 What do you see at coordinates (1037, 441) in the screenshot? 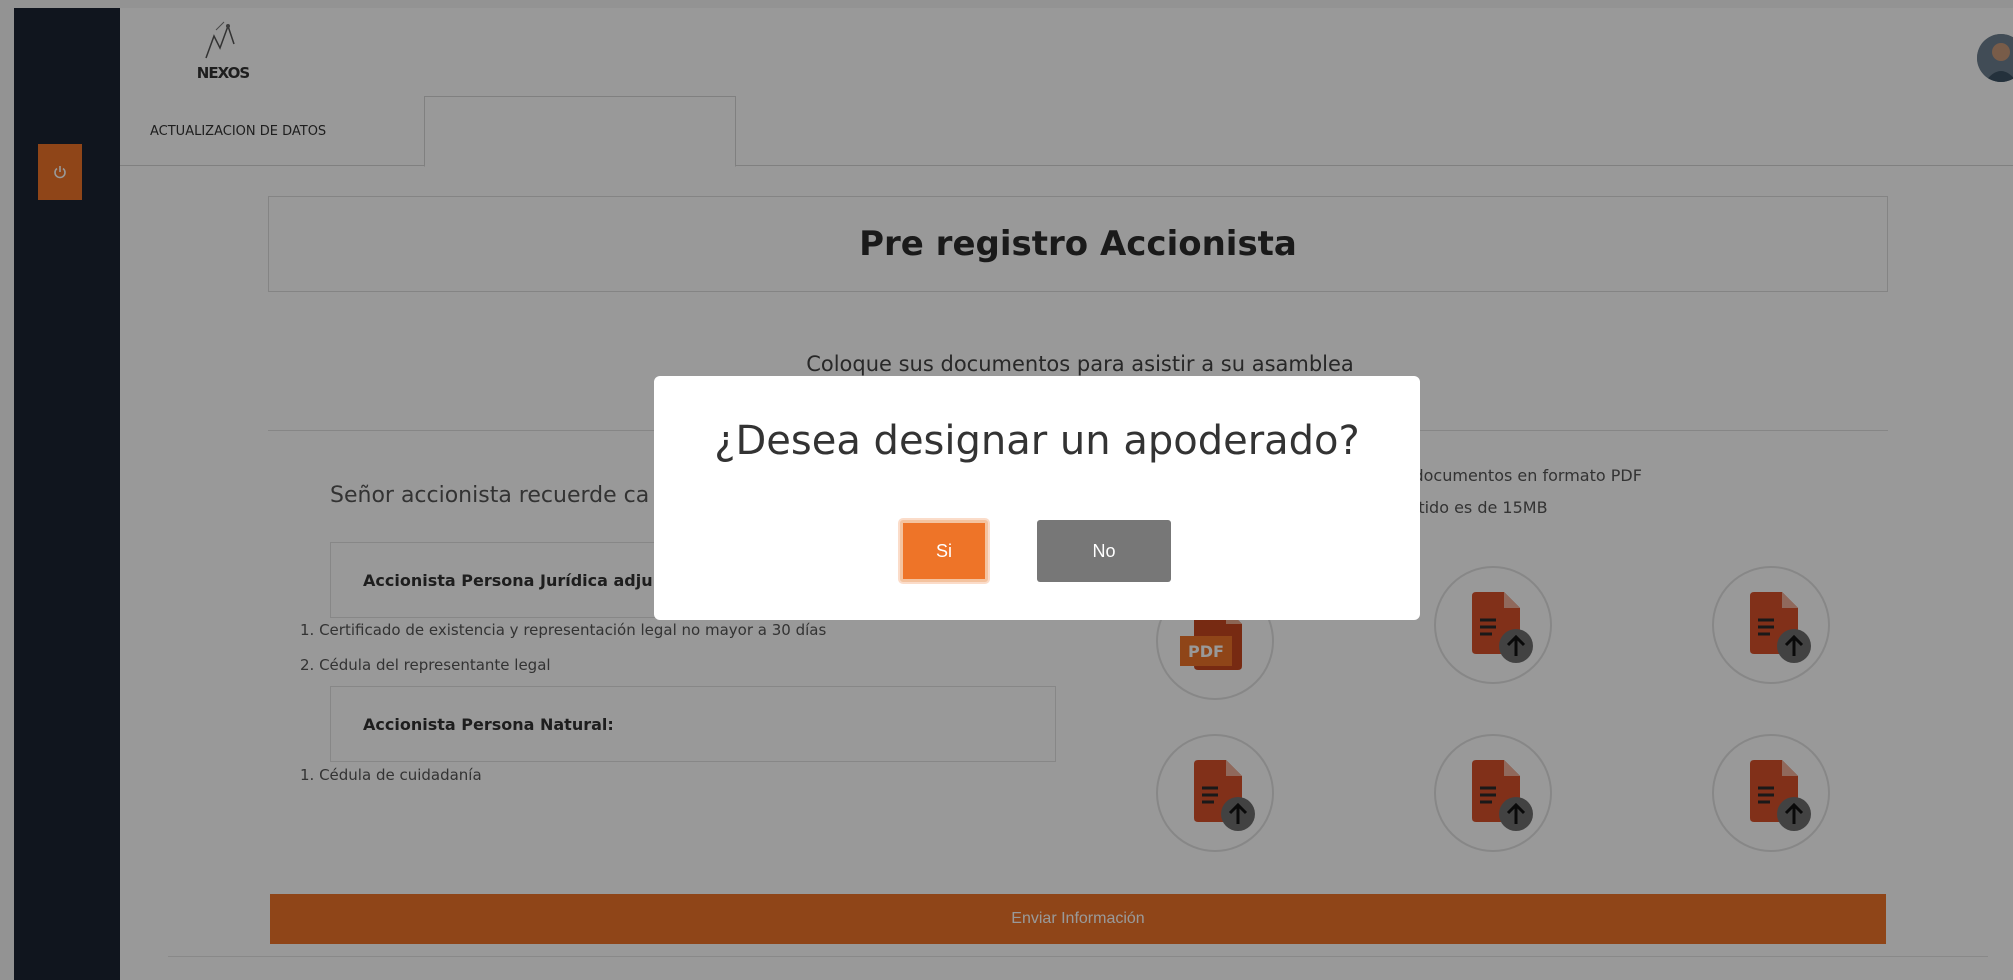
I see `dialog-title: ¿Desea designar un apoderado?` at bounding box center [1037, 441].